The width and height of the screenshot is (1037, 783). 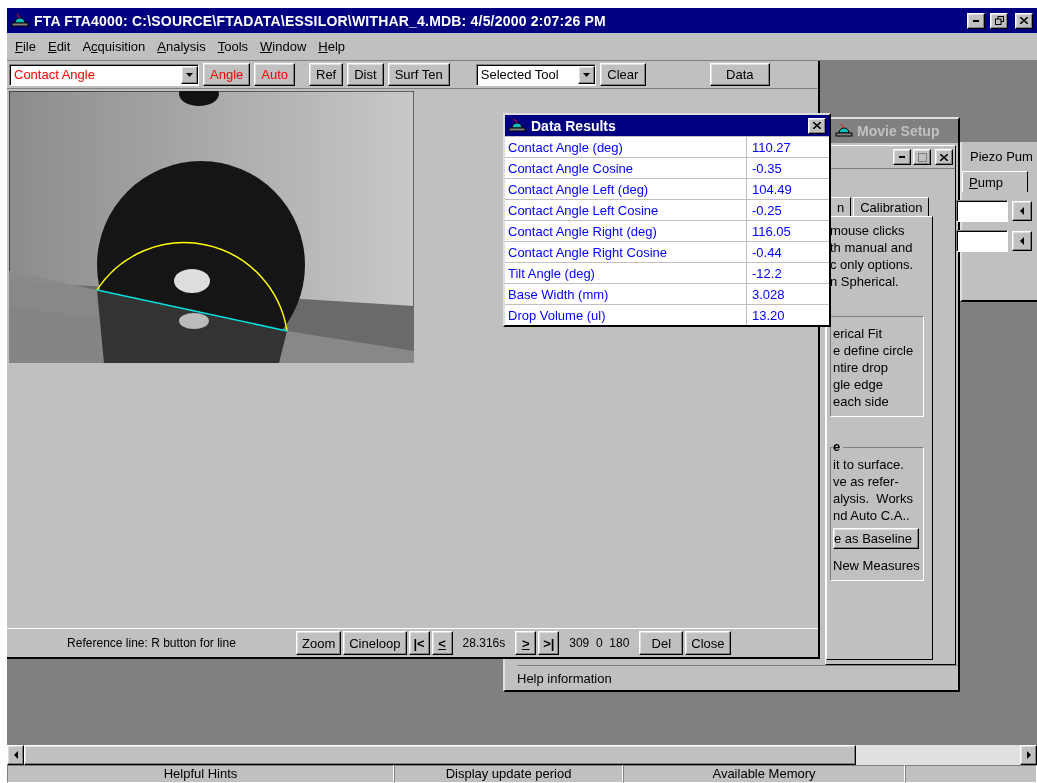 What do you see at coordinates (872, 515) in the screenshot?
I see `help-text-line: nd Auto C.A..` at bounding box center [872, 515].